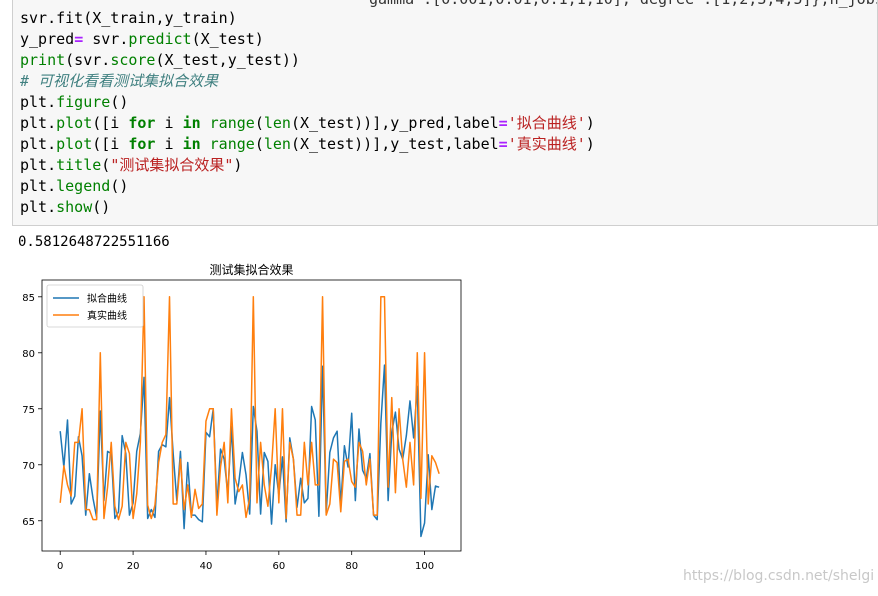 This screenshot has height=596, width=878. Describe the element at coordinates (546, 144) in the screenshot. I see `code-token: '真实曲线'` at that location.